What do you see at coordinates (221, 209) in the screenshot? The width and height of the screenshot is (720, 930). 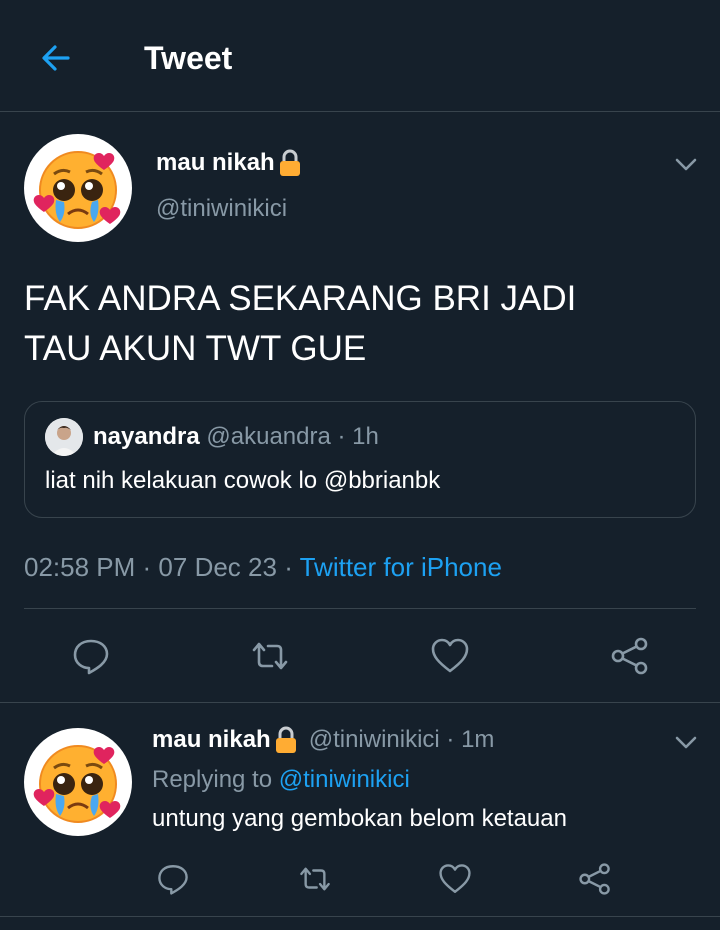 I see `author-handle: @tiniwinikici` at bounding box center [221, 209].